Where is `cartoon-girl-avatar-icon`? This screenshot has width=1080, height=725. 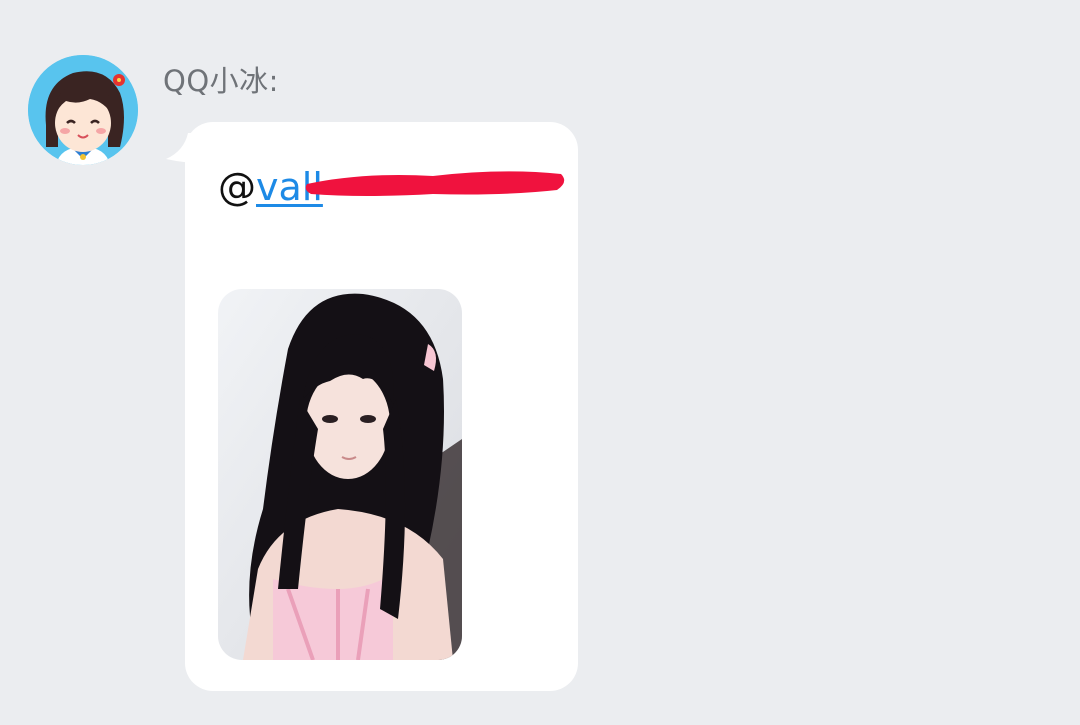 cartoon-girl-avatar-icon is located at coordinates (83, 110).